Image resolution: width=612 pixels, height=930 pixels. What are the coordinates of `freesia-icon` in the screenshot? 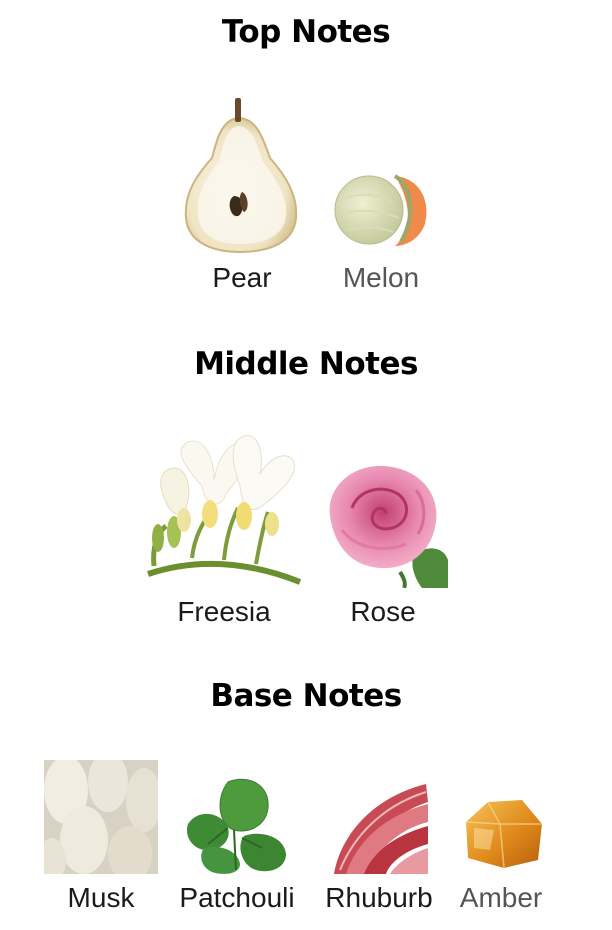 It's located at (223, 508).